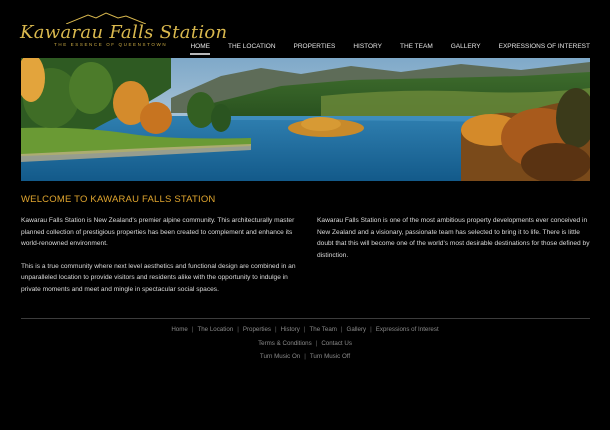 This screenshot has width=610, height=430. Describe the element at coordinates (330, 356) in the screenshot. I see `music-control-turn-music-off: Turn Music Off` at that location.